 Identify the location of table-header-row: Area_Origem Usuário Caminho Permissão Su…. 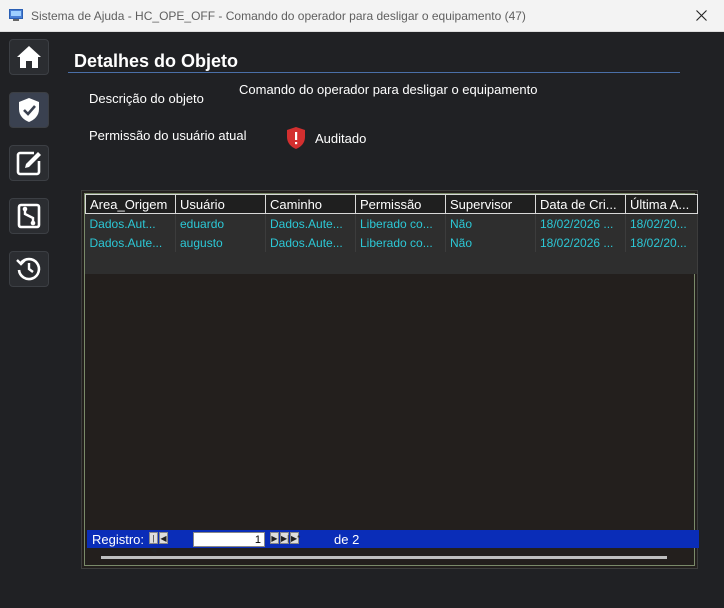
(391, 204).